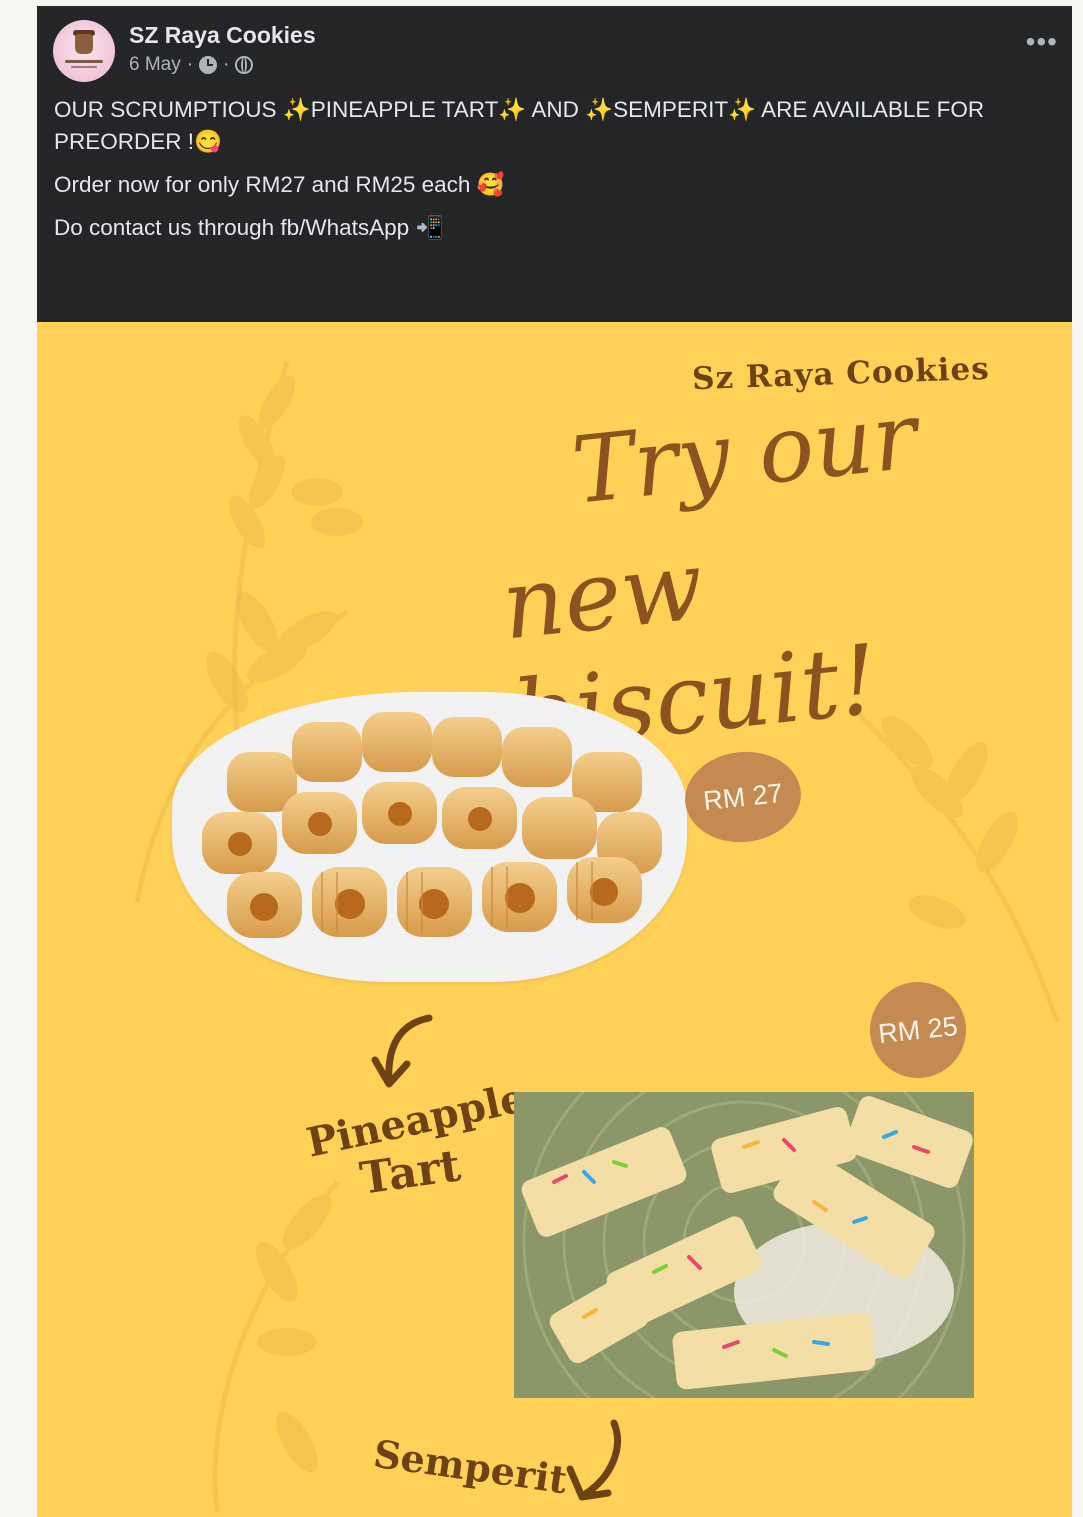  What do you see at coordinates (279, 184) in the screenshot?
I see `post-text-line: Order now for only RM27 and RM25 each 🥰` at bounding box center [279, 184].